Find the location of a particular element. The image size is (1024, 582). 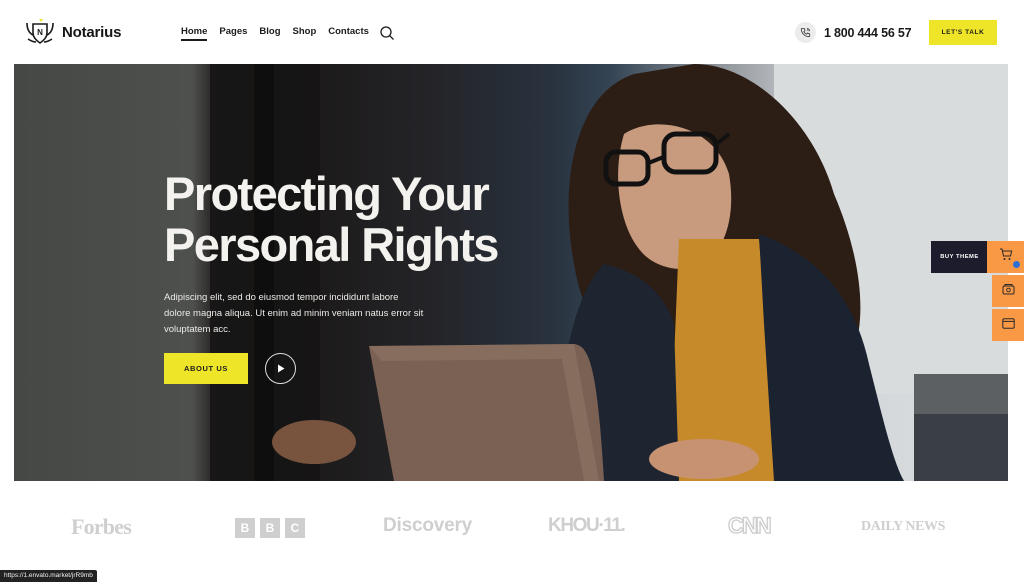

shield-crest-icon: N is located at coordinates (40, 32).